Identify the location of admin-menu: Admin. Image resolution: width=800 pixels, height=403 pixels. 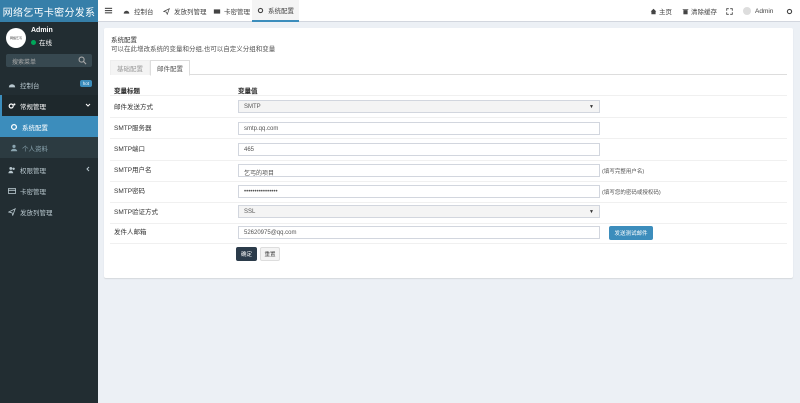
(758, 11).